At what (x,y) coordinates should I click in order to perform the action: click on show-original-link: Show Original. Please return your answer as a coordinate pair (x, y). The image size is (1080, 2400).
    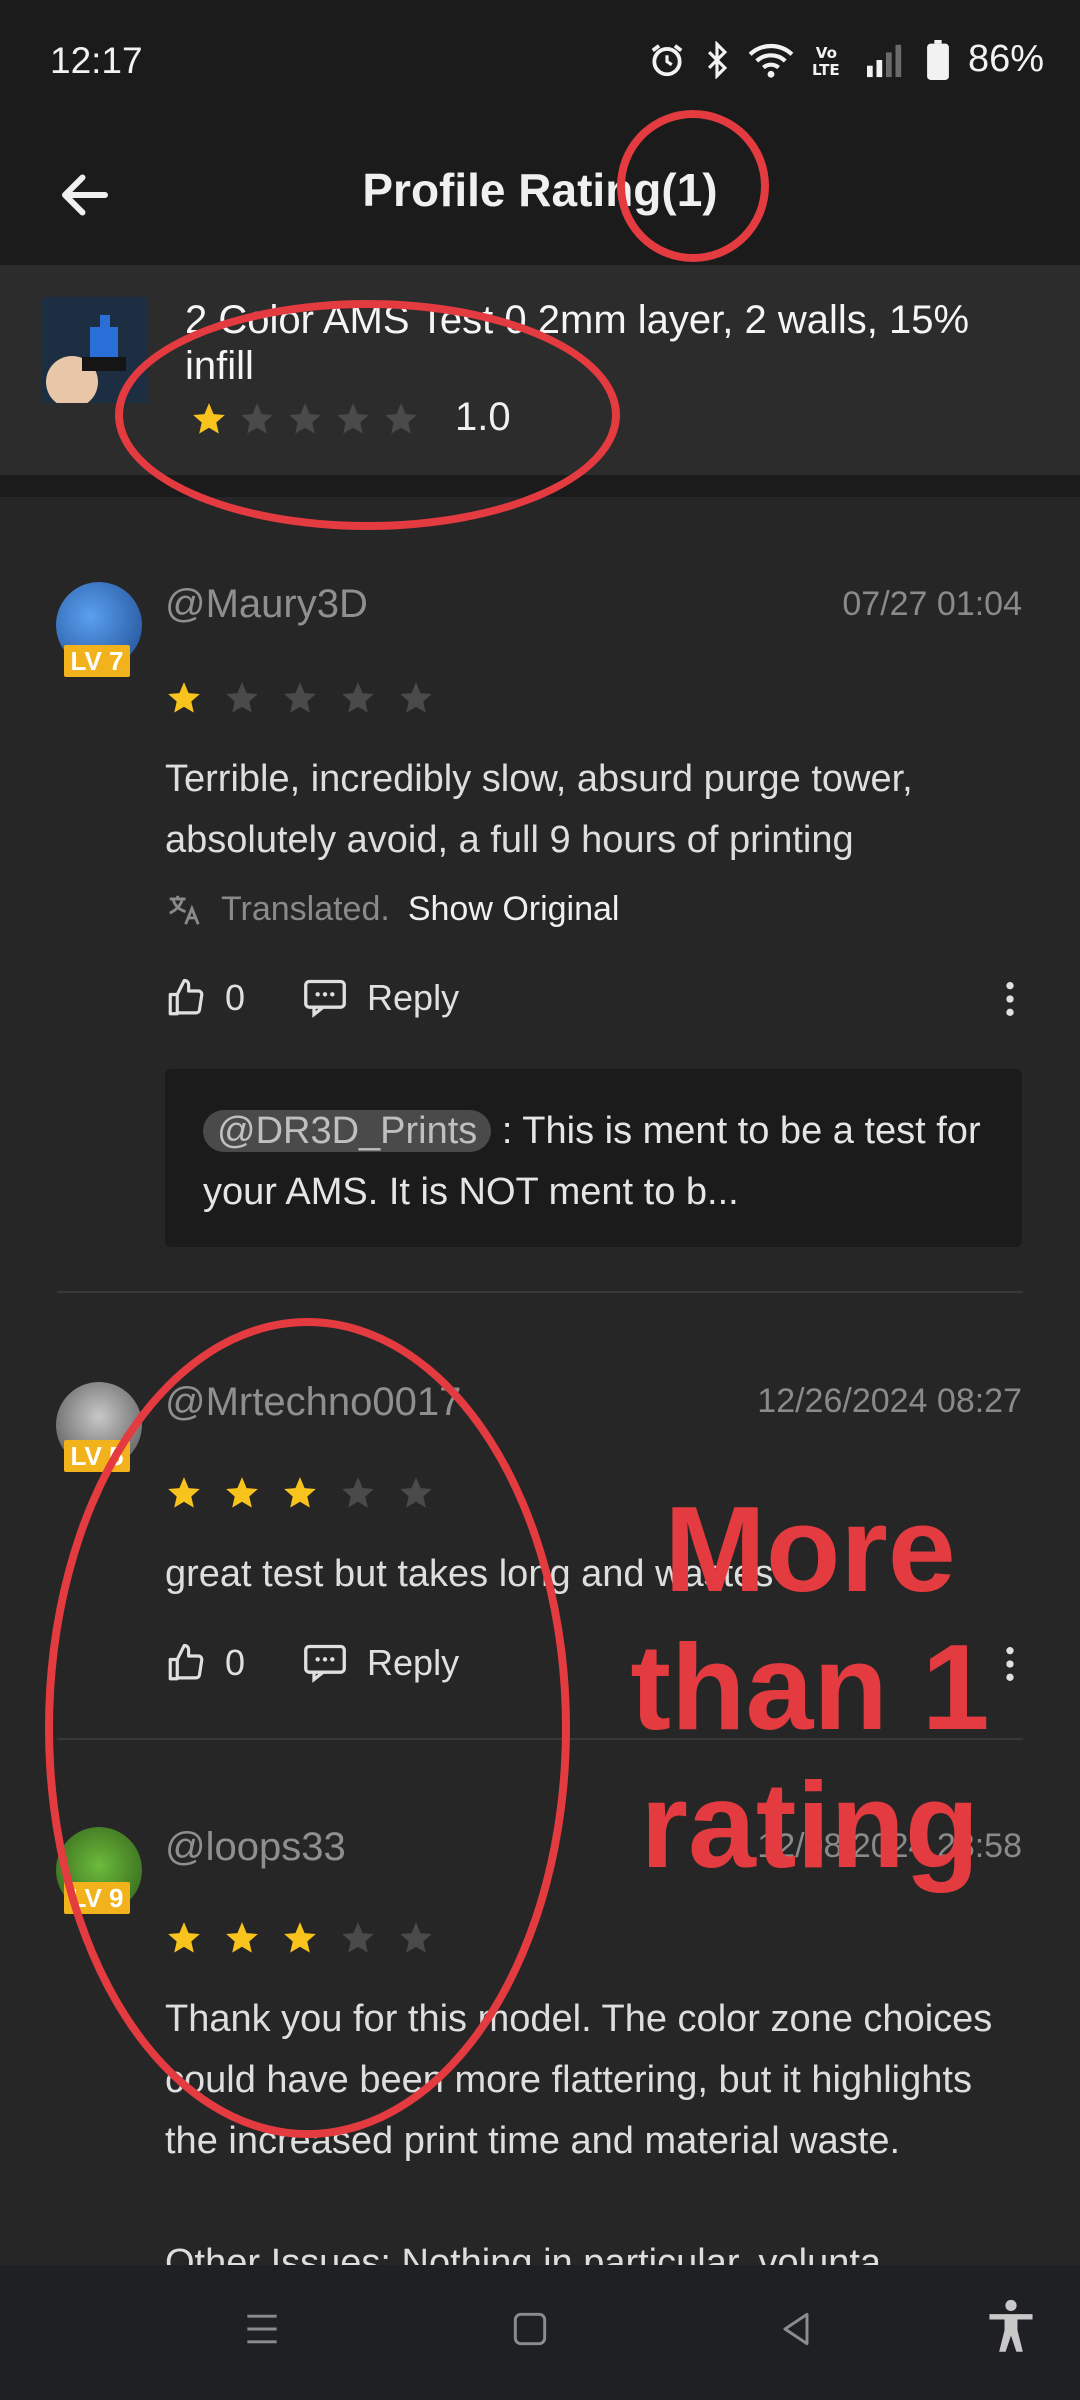
    Looking at the image, I should click on (514, 909).